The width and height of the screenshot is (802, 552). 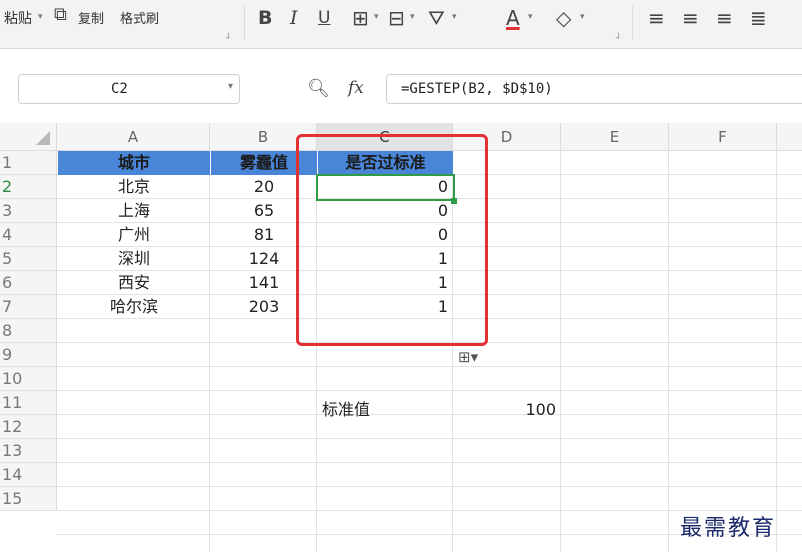 I want to click on clipboard-expand-icon: ┘, so click(x=228, y=39).